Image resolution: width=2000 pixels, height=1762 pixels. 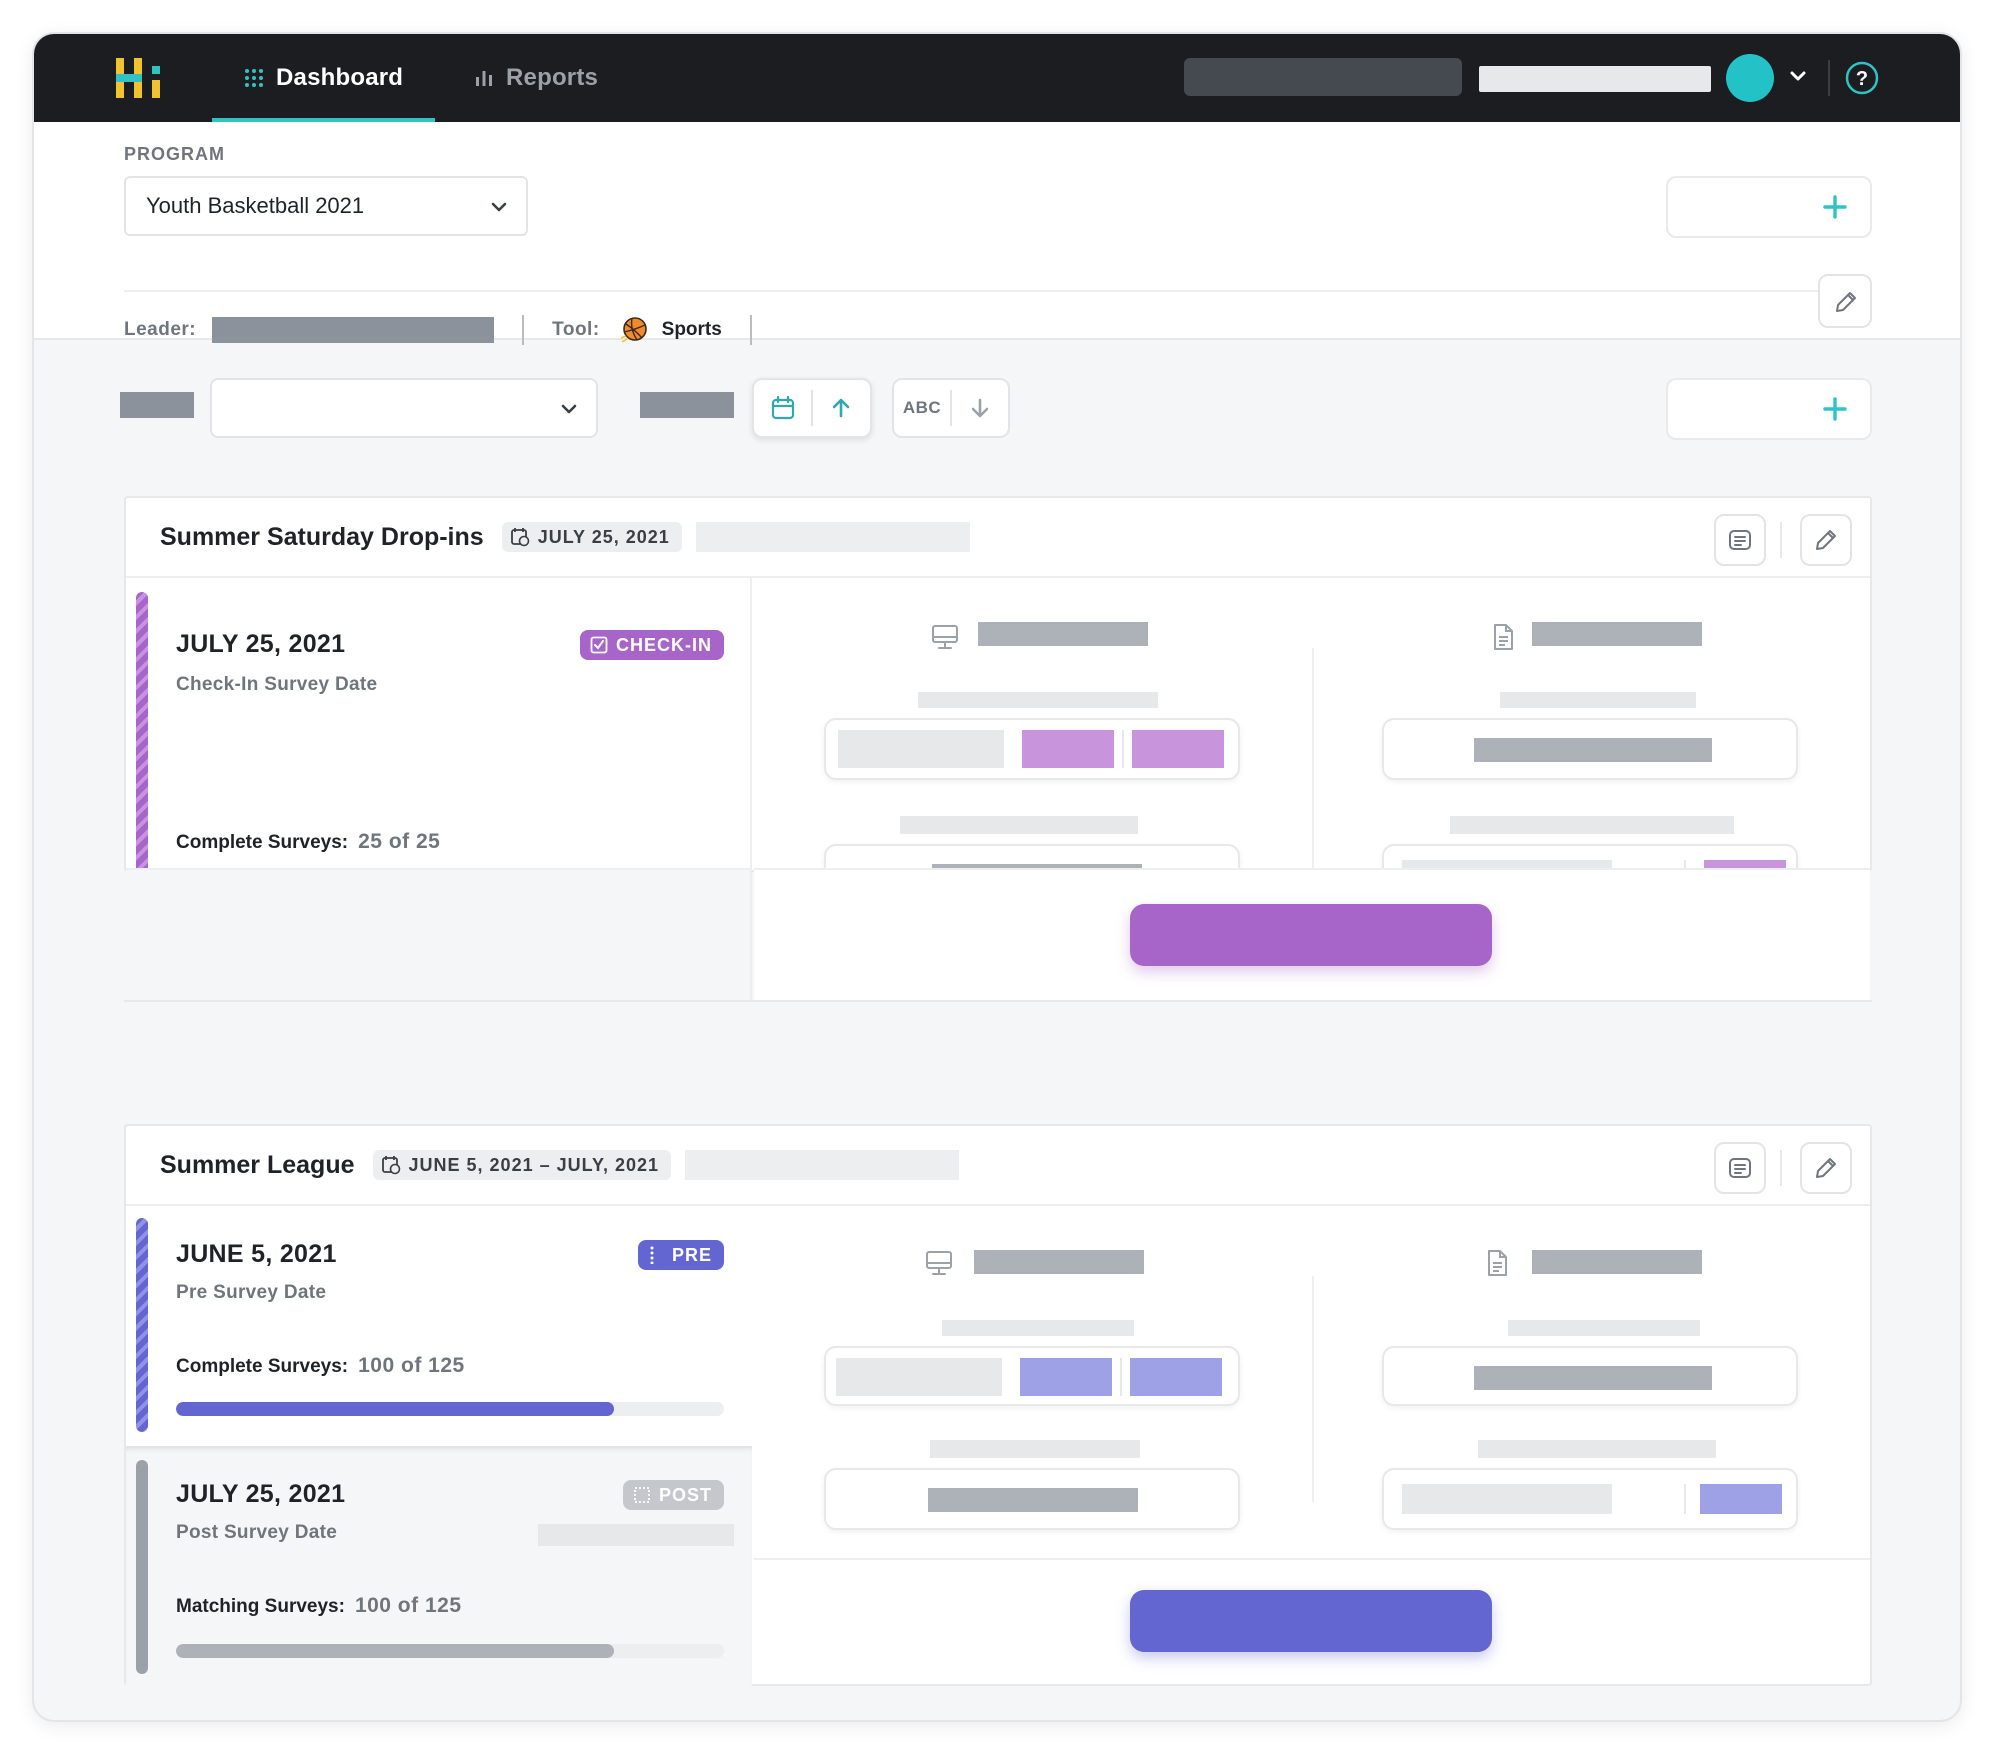 I want to click on filter-select, so click(x=404, y=408).